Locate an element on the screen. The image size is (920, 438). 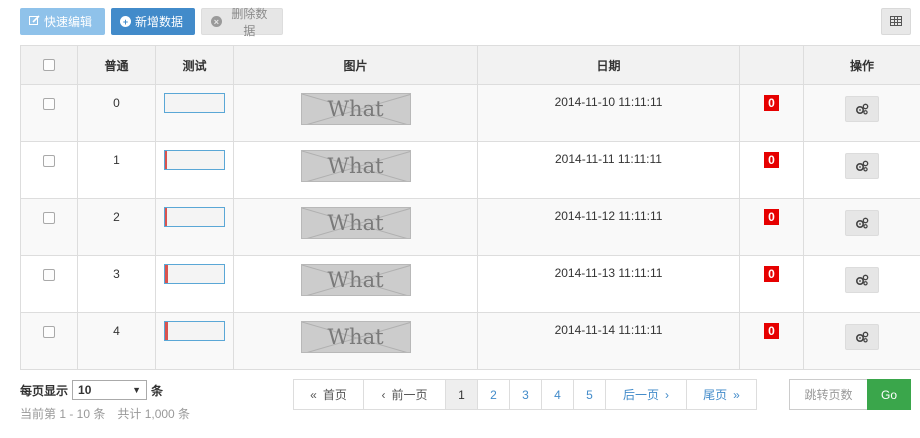
edit-icon is located at coordinates (34, 21).